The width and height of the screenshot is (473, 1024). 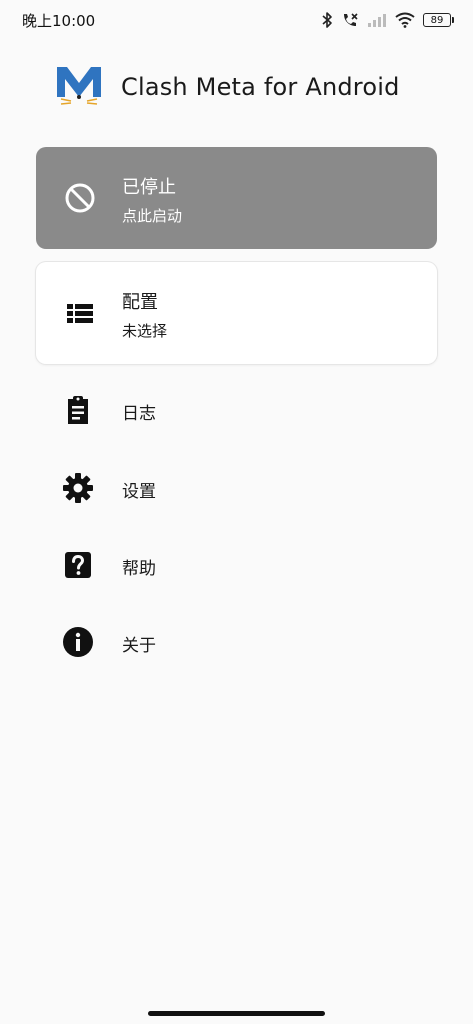 What do you see at coordinates (78, 488) in the screenshot?
I see `gear-icon` at bounding box center [78, 488].